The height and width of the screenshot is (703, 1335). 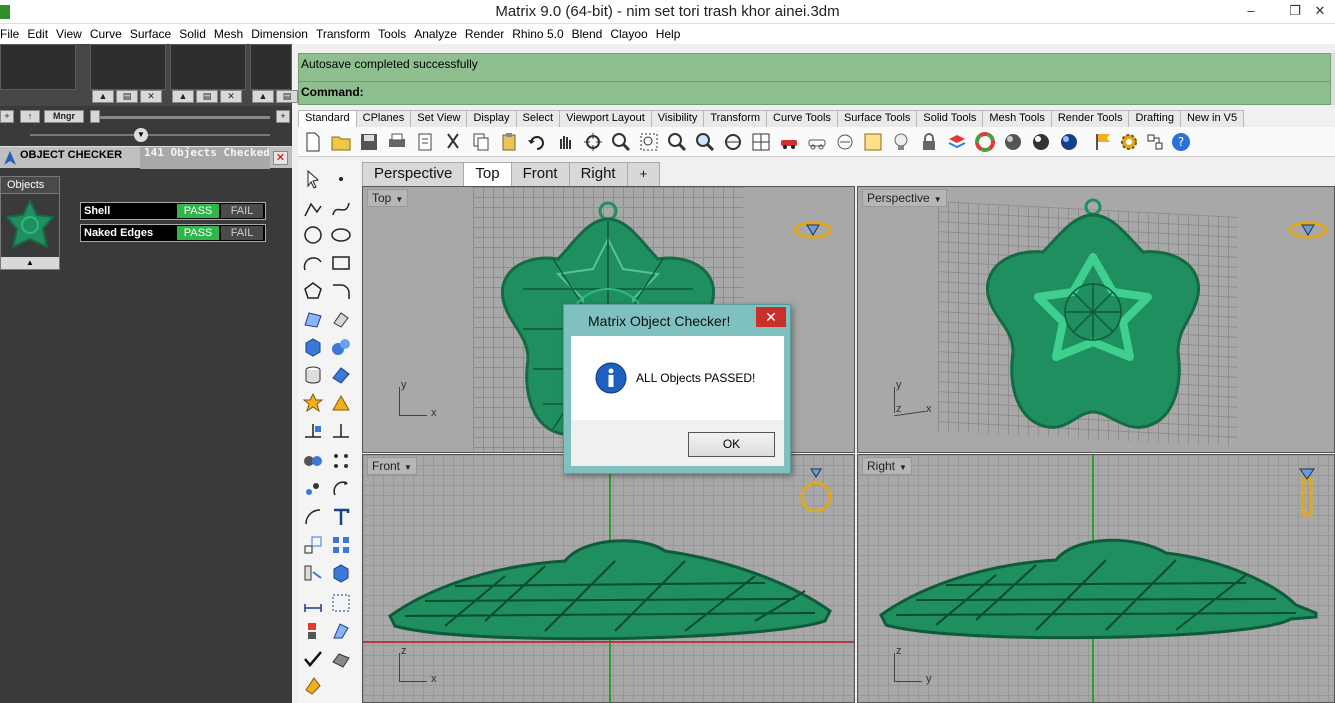 What do you see at coordinates (313, 403) in the screenshot?
I see `explode-icon` at bounding box center [313, 403].